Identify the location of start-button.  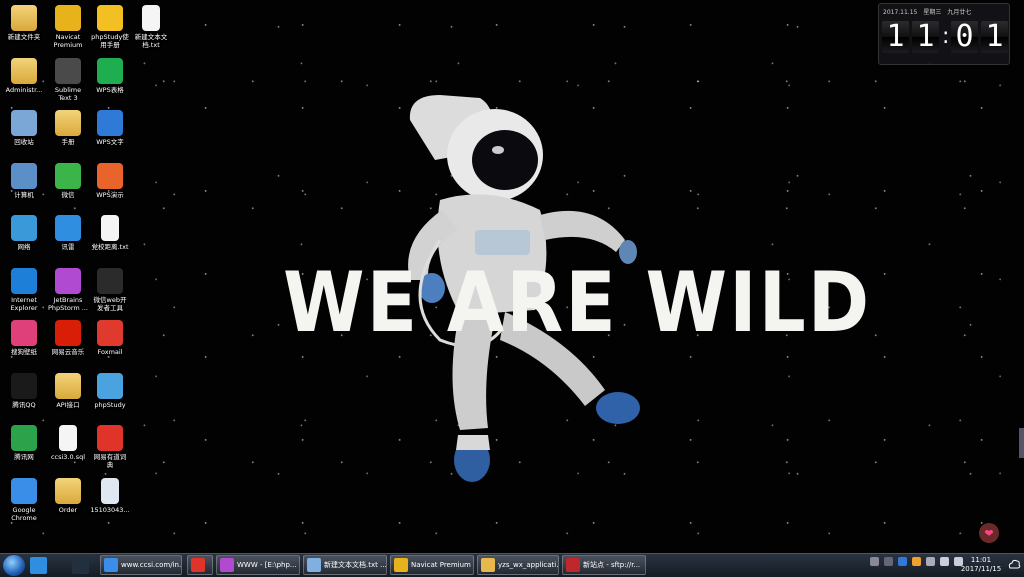
(14, 565).